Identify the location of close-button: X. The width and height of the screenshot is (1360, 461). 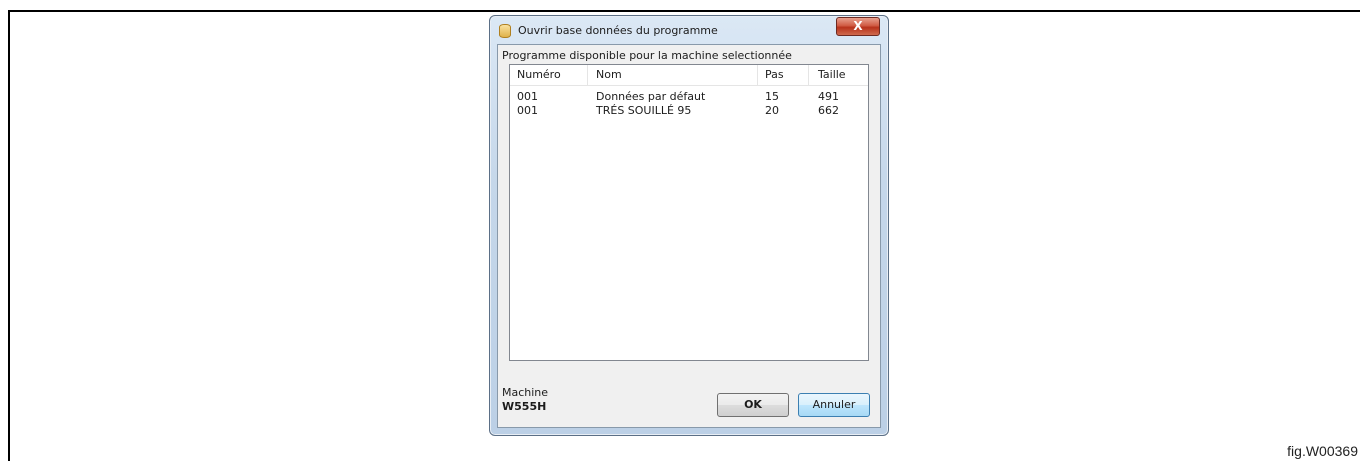
(858, 26).